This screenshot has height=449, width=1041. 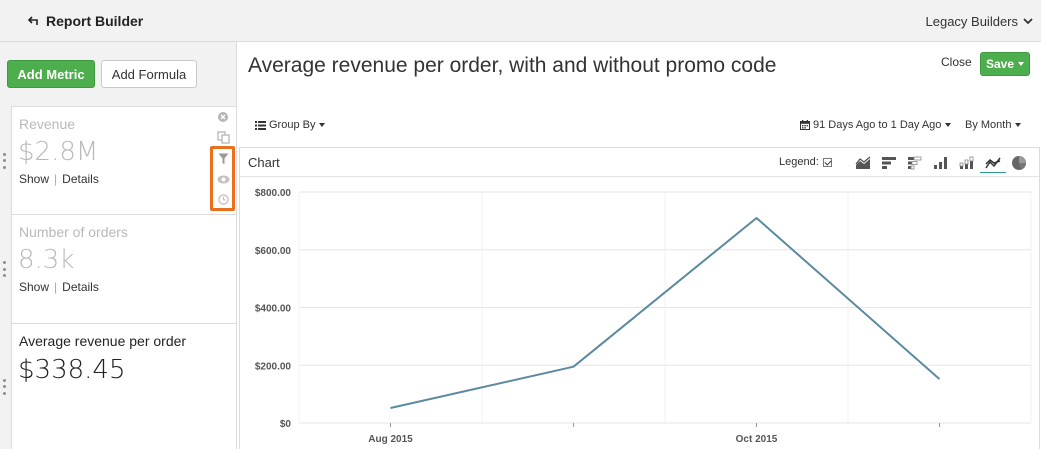 I want to click on icon-highlight-box, so click(x=222, y=178).